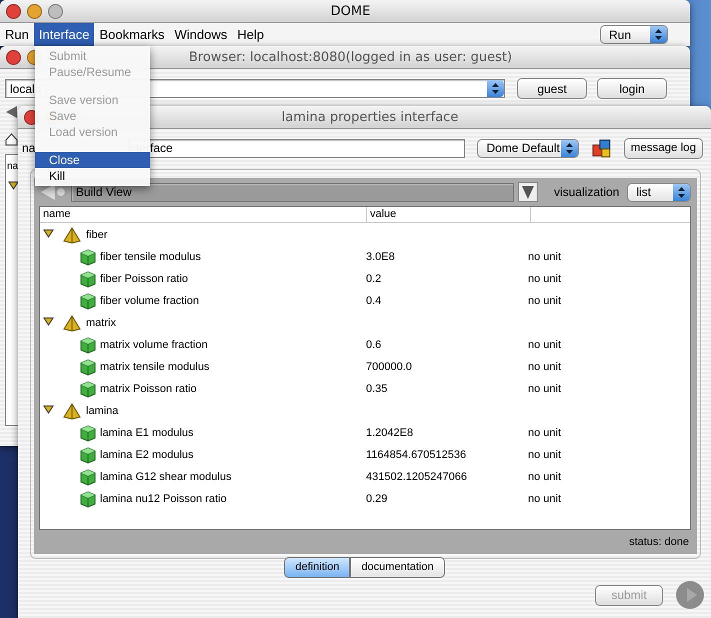 The image size is (711, 618). I want to click on parameter-name: matrix tensile modulus, so click(155, 367).